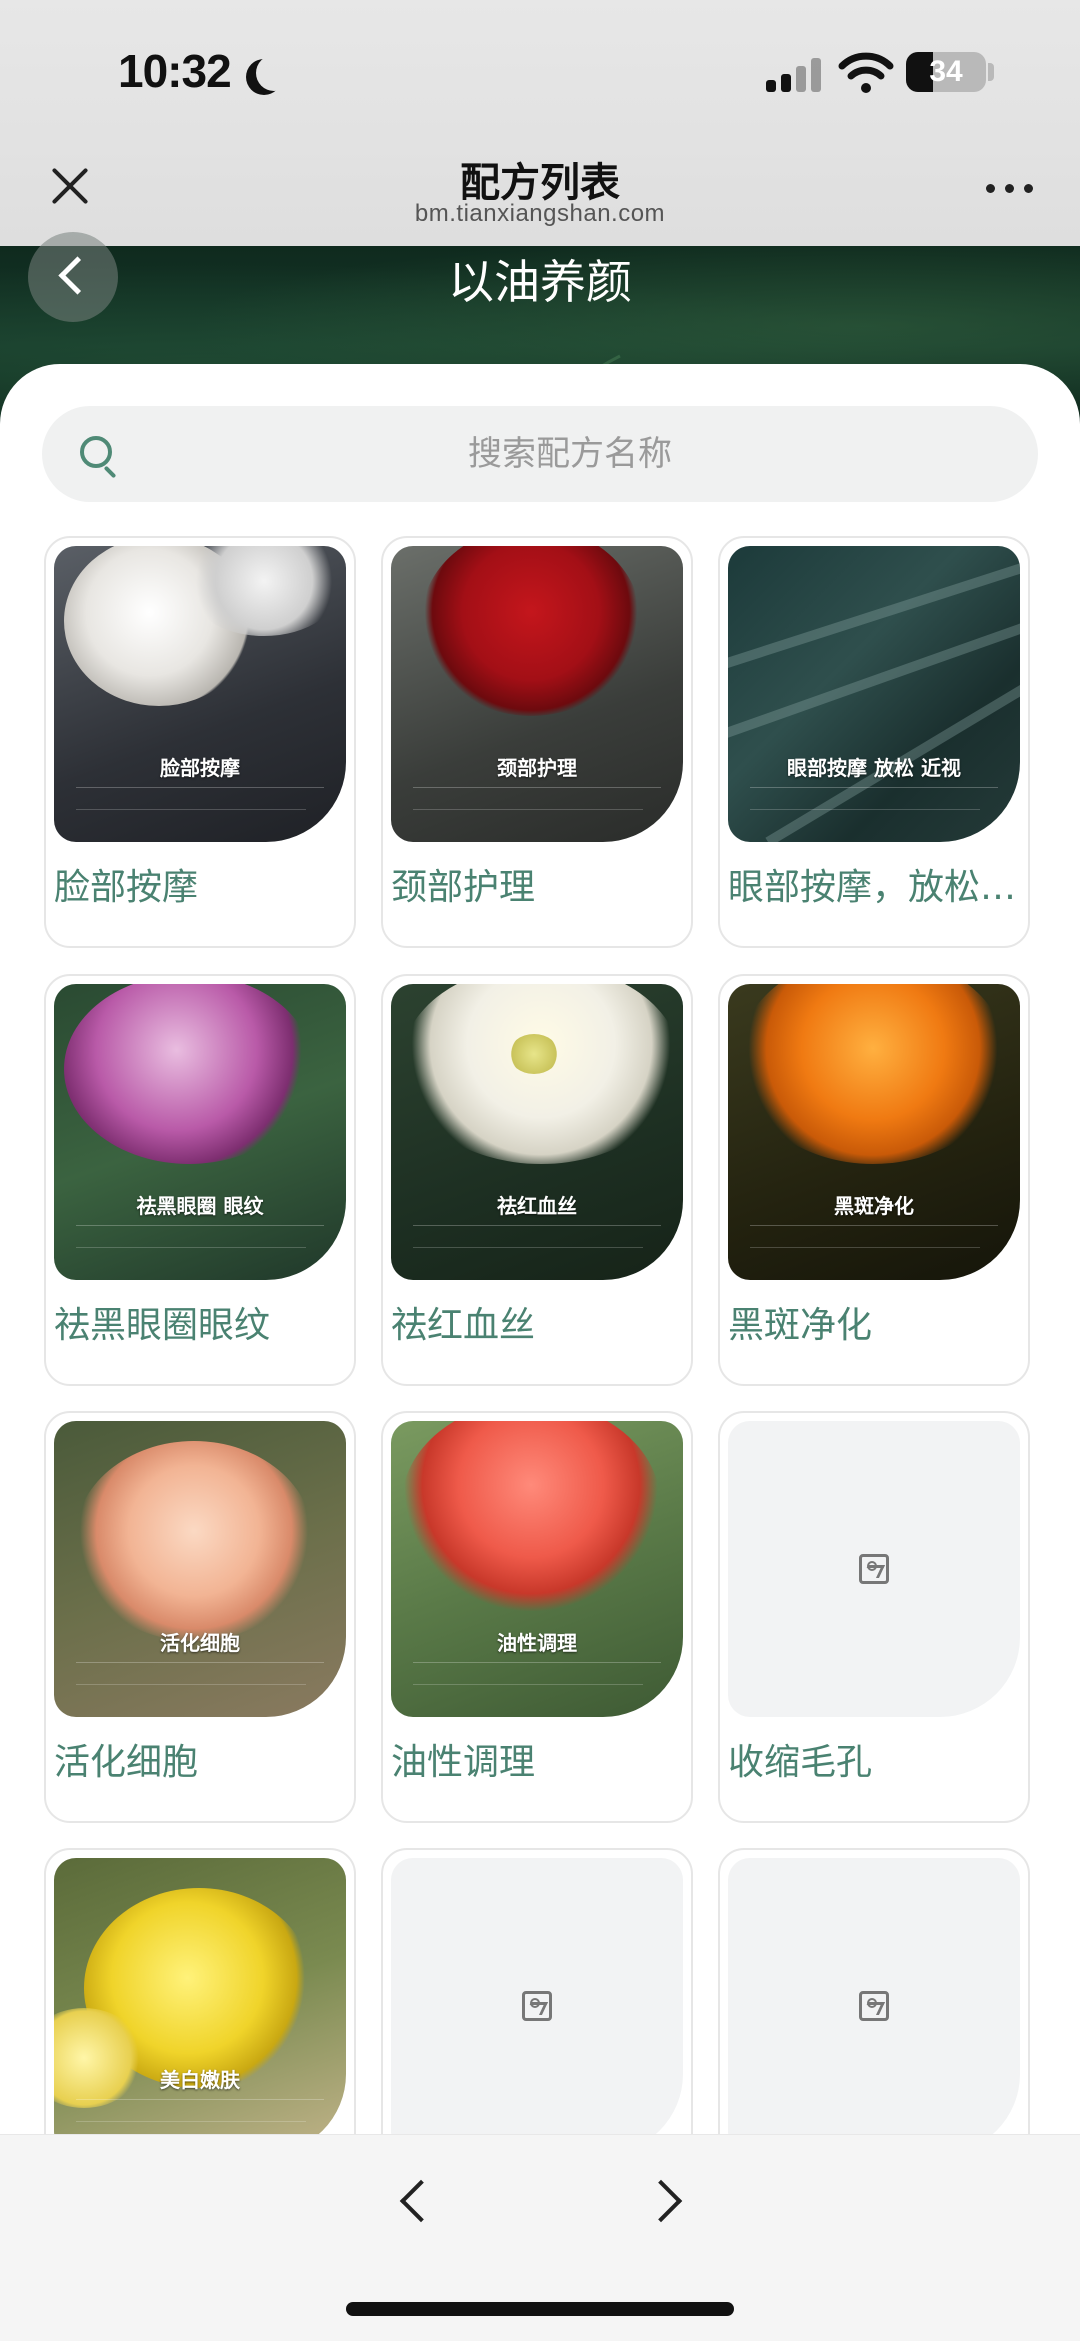 Image resolution: width=1080 pixels, height=2341 pixels. What do you see at coordinates (96, 452) in the screenshot?
I see `search-icon` at bounding box center [96, 452].